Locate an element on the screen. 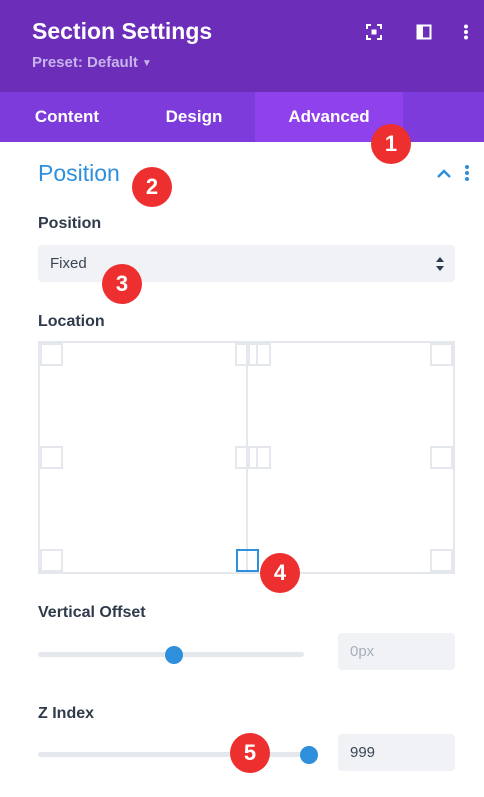  tab-bar: Content Design Advanced is located at coordinates (242, 117).